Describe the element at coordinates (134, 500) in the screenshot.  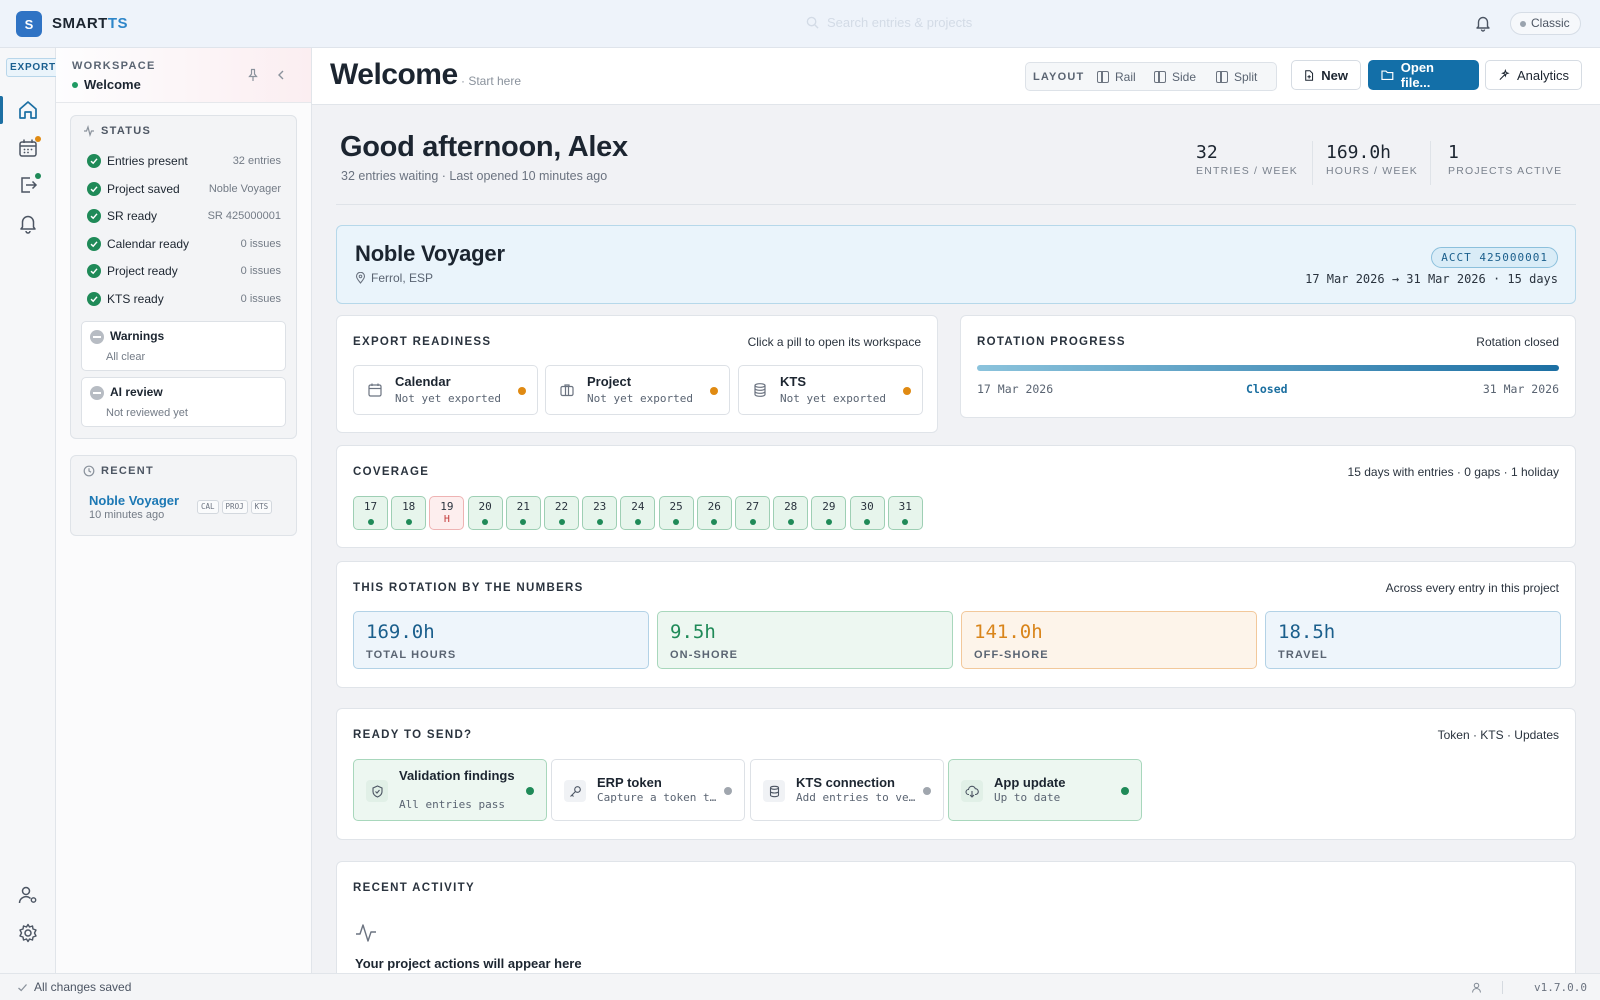
I see `recent-project-link: Noble Voyager` at that location.